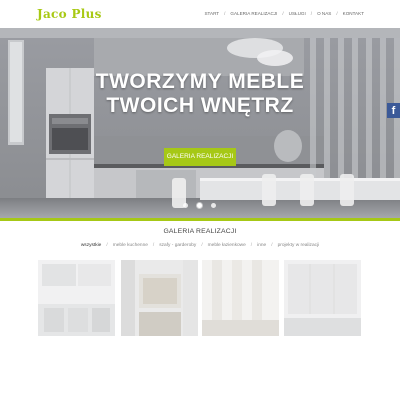 The height and width of the screenshot is (400, 400). Describe the element at coordinates (200, 231) in the screenshot. I see `gallery-section-title: GALERIA REALIZACJI` at that location.